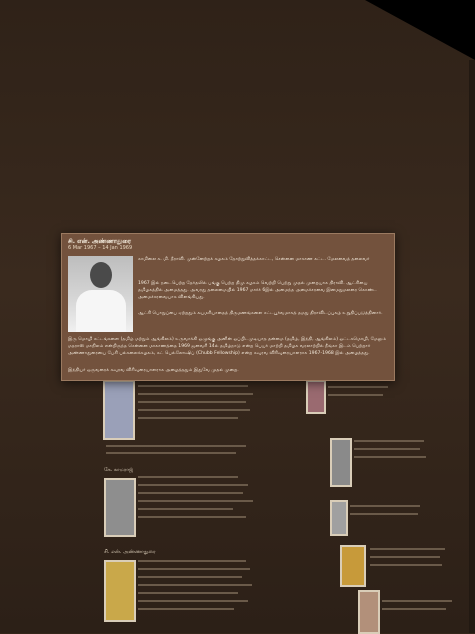 This screenshot has width=475, height=634. Describe the element at coordinates (100, 248) in the screenshot. I see `tenure-dates: 6 Mar 1967 – 14 Jan 1969` at that location.